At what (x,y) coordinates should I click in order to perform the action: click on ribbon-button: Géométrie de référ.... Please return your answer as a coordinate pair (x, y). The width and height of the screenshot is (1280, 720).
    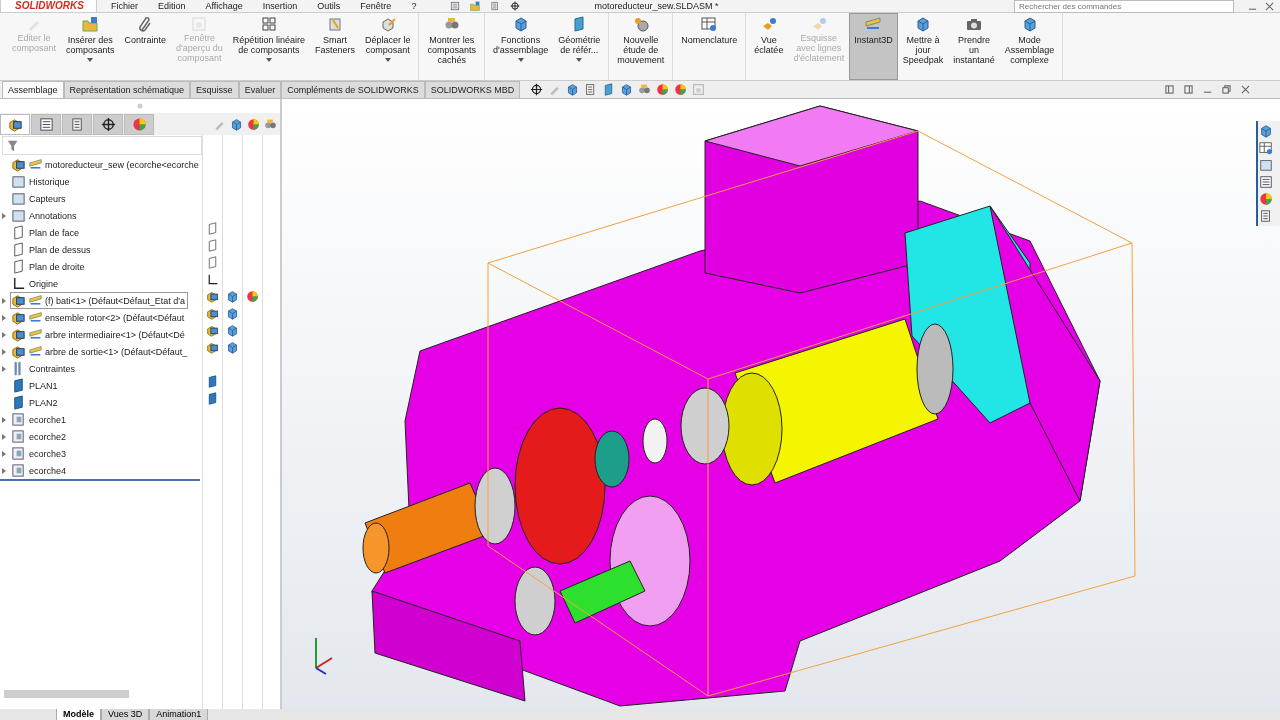
    Looking at the image, I should click on (579, 46).